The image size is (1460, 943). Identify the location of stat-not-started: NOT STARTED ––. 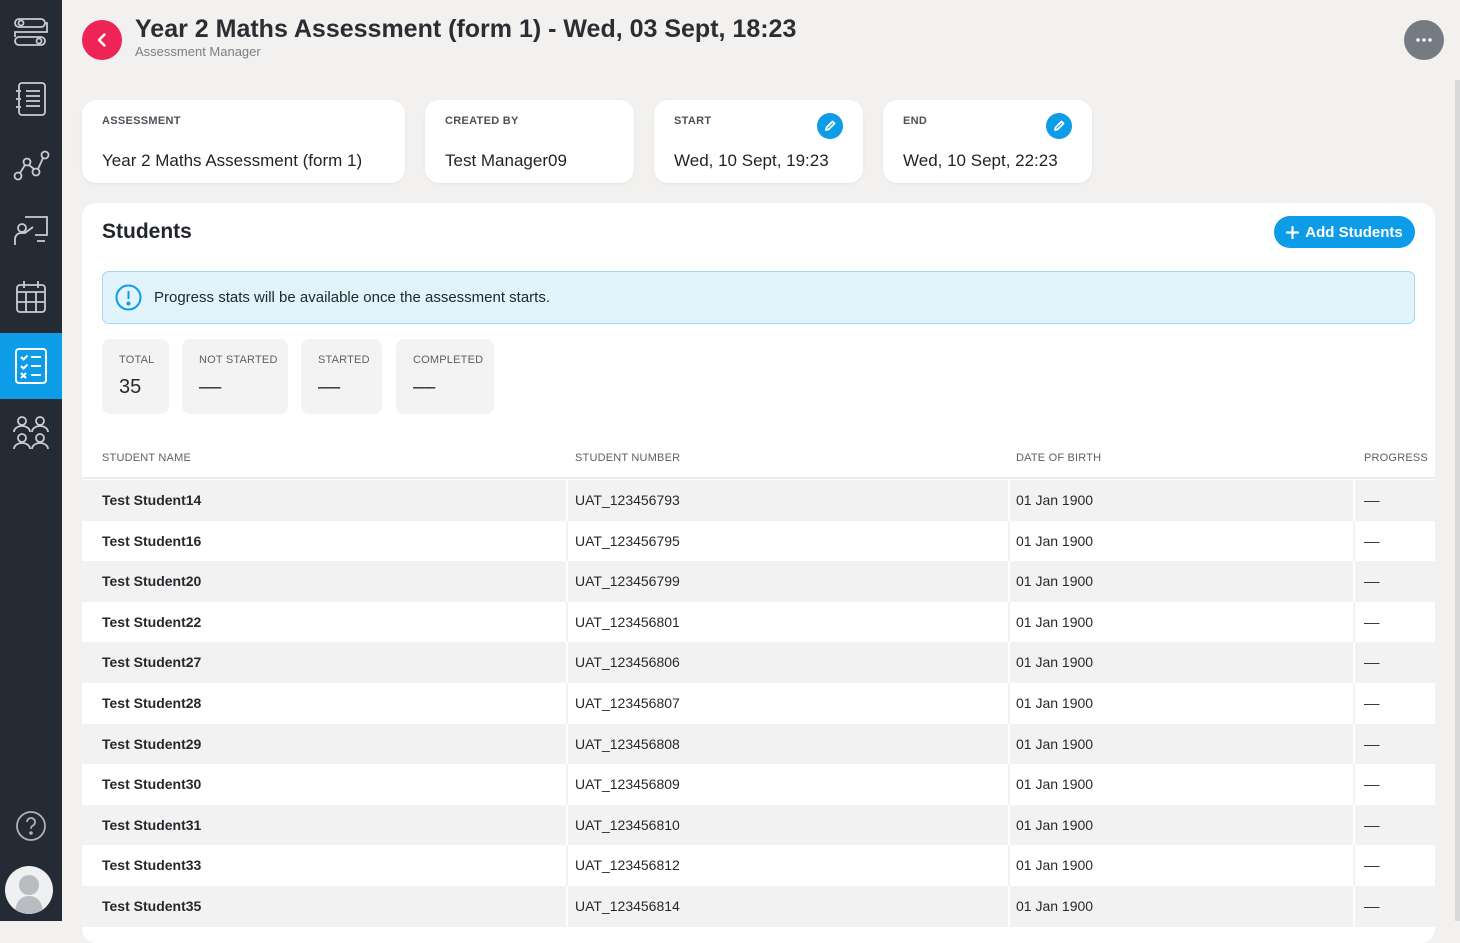
(235, 376).